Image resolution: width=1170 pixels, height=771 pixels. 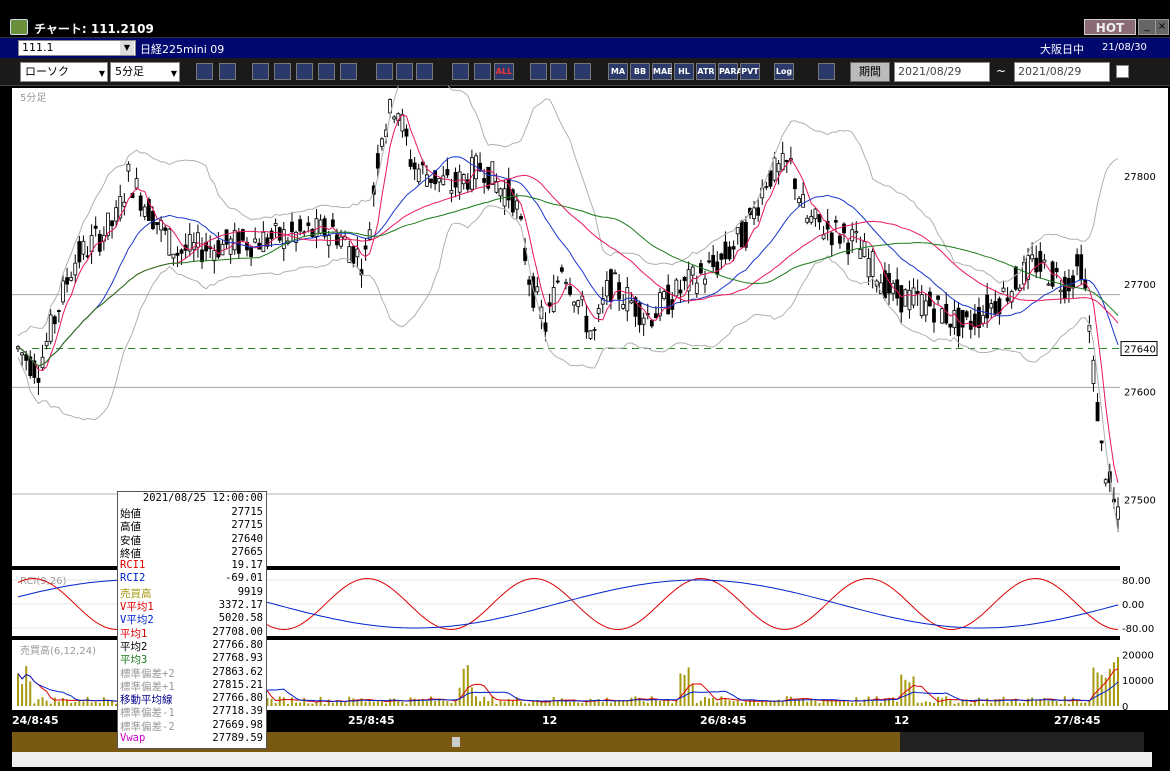 What do you see at coordinates (424, 71) in the screenshot?
I see `arrow-icon` at bounding box center [424, 71].